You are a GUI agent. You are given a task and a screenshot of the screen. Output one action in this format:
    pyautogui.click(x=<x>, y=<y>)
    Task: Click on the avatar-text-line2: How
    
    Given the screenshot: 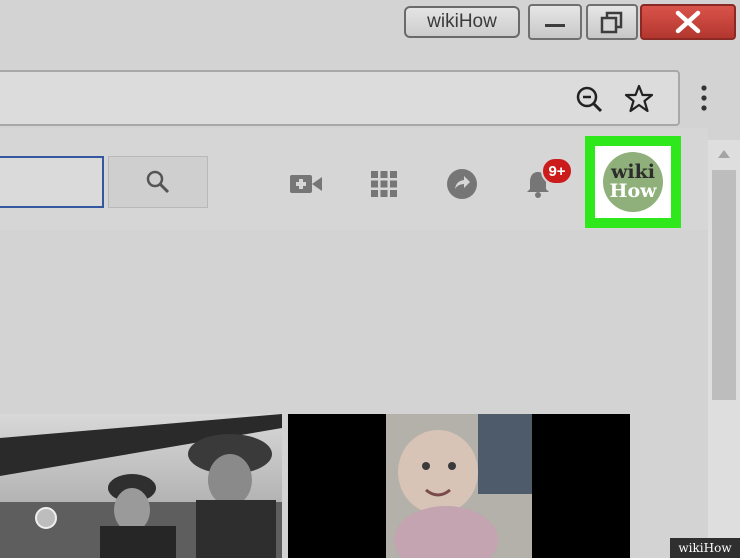 What is the action you would take?
    pyautogui.click(x=633, y=191)
    